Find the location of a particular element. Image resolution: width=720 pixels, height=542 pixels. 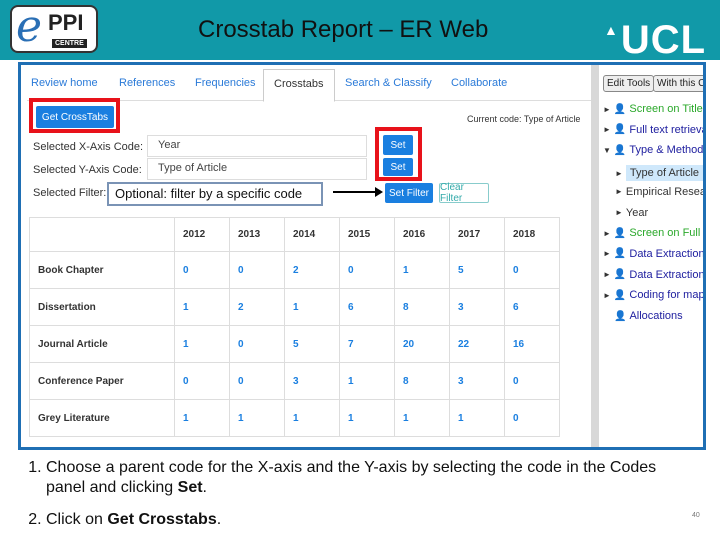

tab-collaborate: Collaborate is located at coordinates (479, 83).